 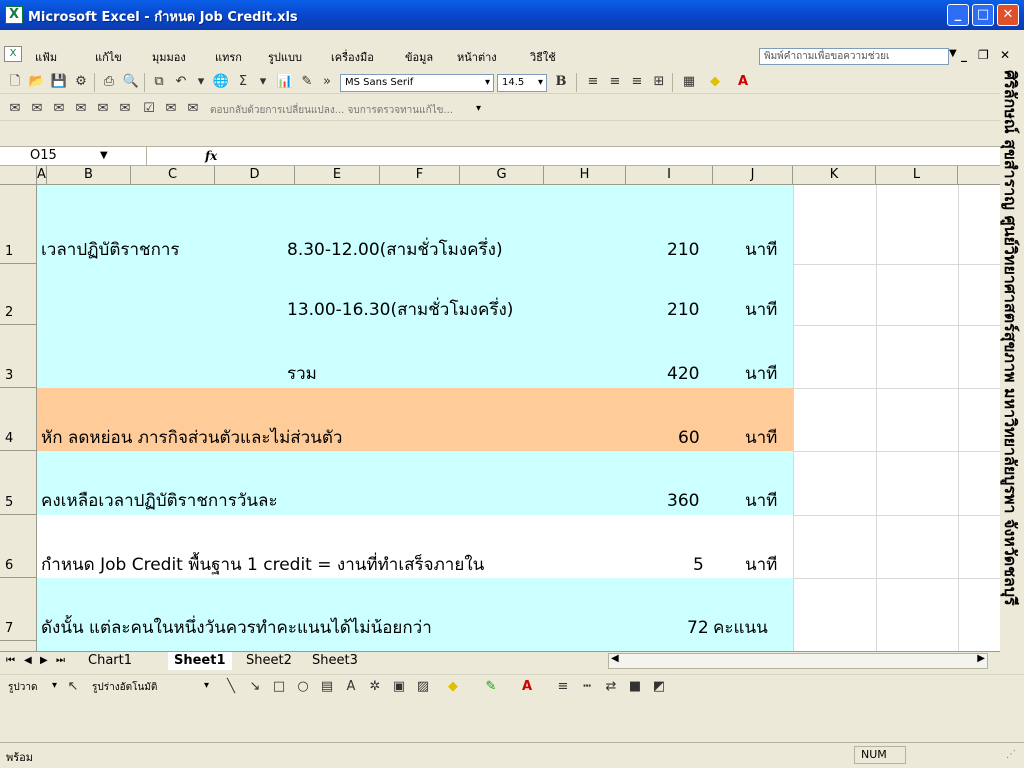 What do you see at coordinates (983, 15) in the screenshot?
I see `maximize-button: □` at bounding box center [983, 15].